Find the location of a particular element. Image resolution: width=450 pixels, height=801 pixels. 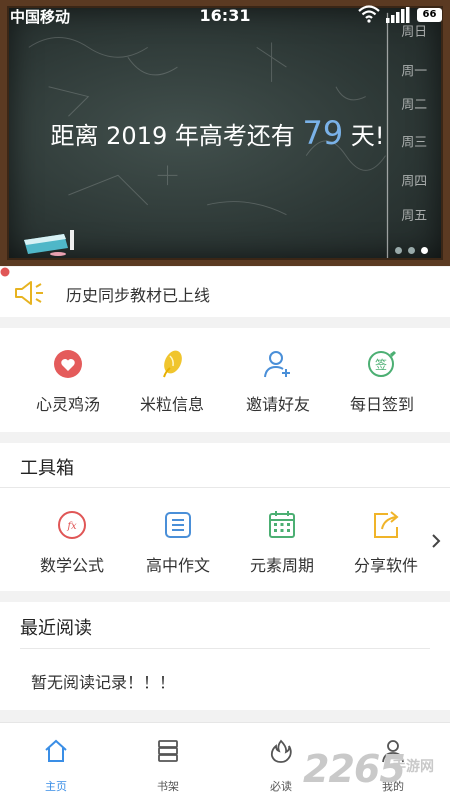

battery-indicator: 66 is located at coordinates (429, 15).